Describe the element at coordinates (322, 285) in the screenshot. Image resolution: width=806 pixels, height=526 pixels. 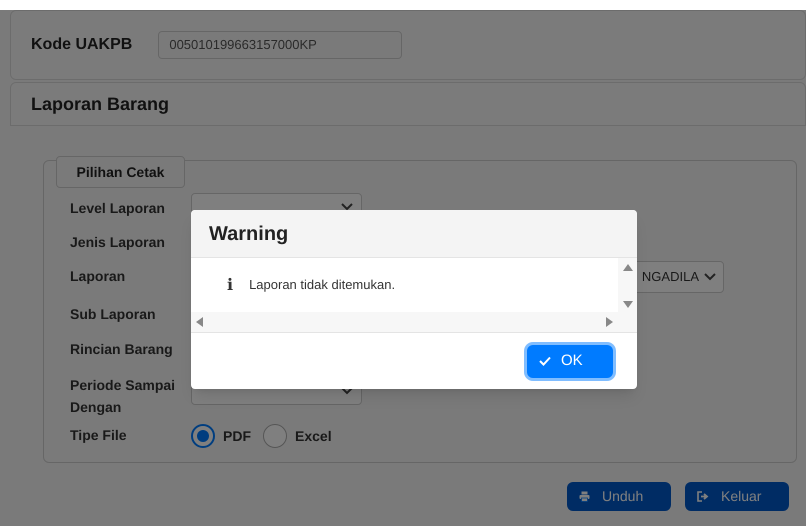
I see `dialog-message: Laporan tidak ditemukan.` at that location.